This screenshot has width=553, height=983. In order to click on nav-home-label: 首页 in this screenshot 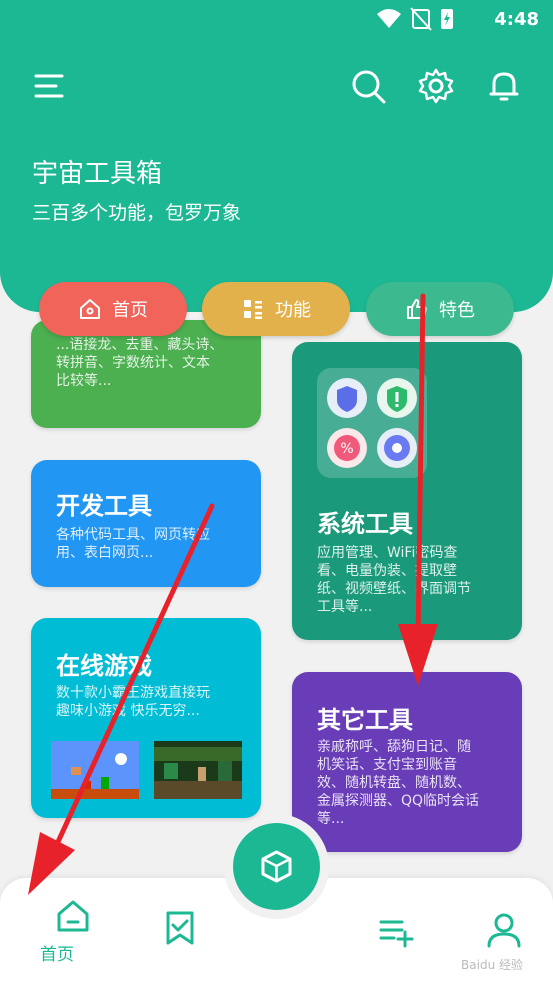, I will do `click(57, 952)`.